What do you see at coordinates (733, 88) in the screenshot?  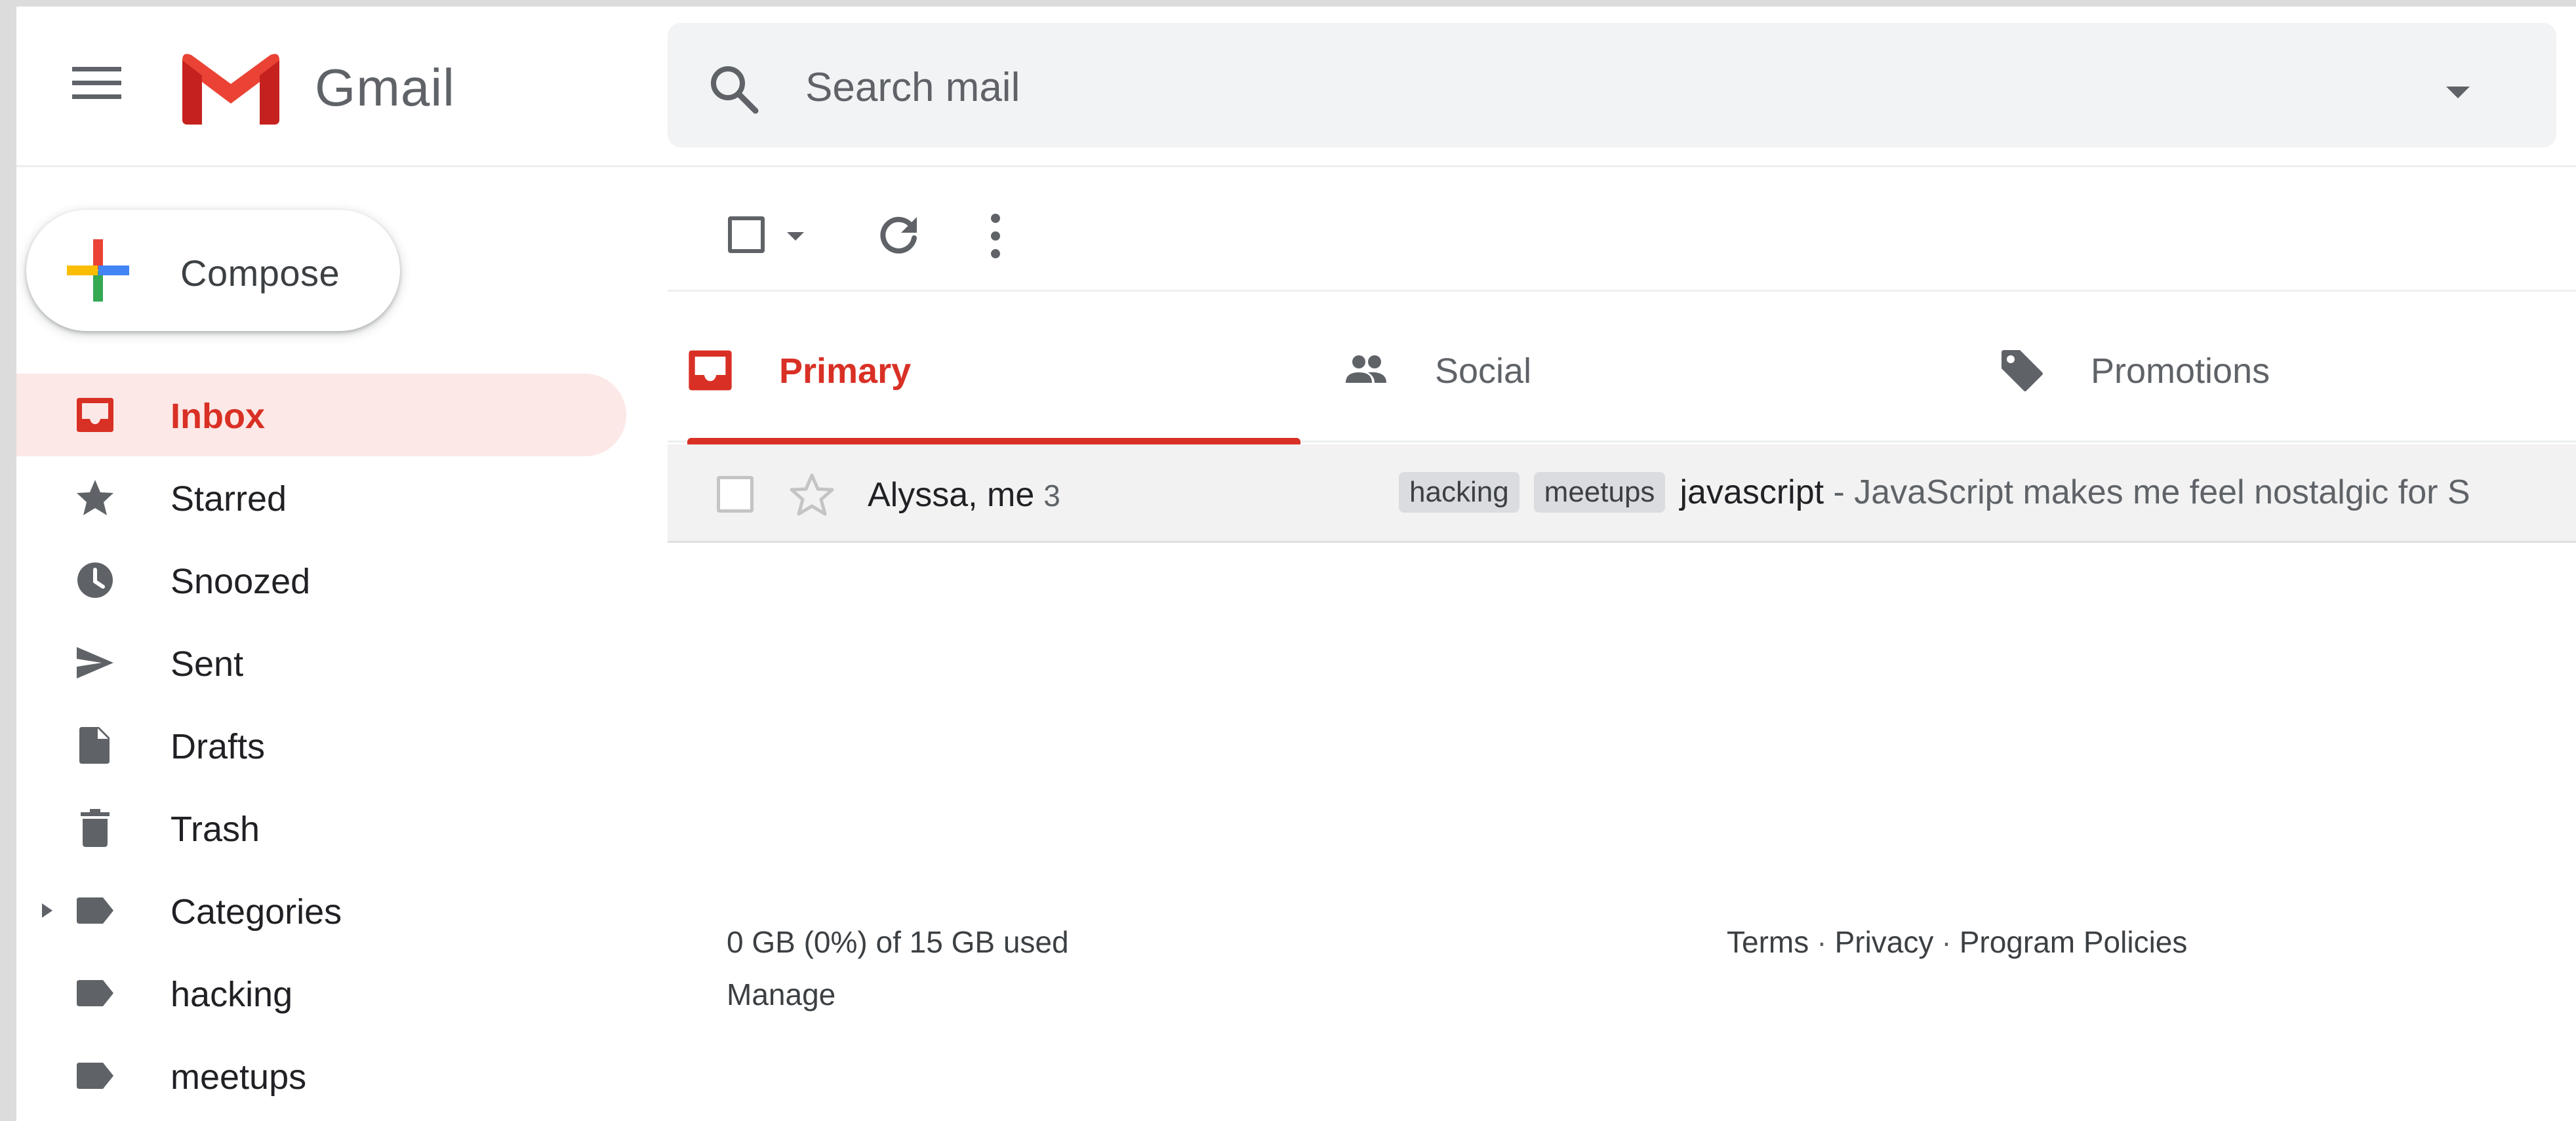 I see `search-icon` at bounding box center [733, 88].